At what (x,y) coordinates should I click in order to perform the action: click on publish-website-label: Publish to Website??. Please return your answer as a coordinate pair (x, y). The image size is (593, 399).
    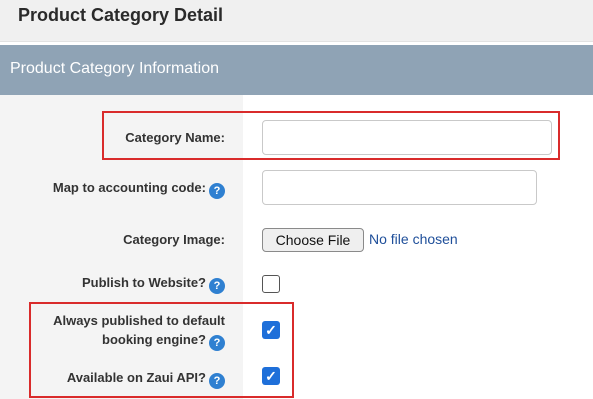
    Looking at the image, I should click on (112, 283).